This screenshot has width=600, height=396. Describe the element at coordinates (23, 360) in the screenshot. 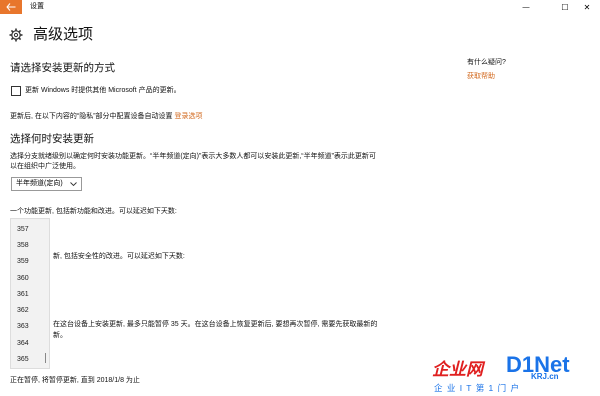

I see `dropdown-option: 365` at that location.